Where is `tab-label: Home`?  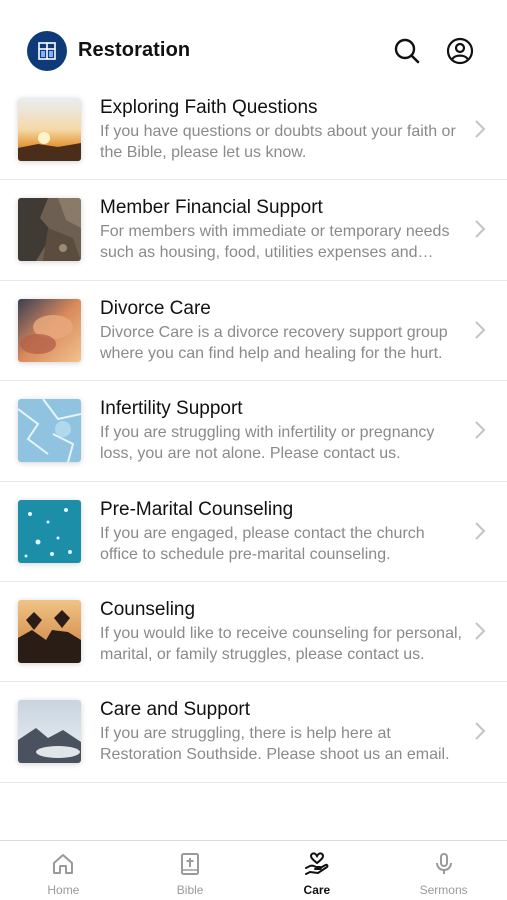 tab-label: Home is located at coordinates (63, 890).